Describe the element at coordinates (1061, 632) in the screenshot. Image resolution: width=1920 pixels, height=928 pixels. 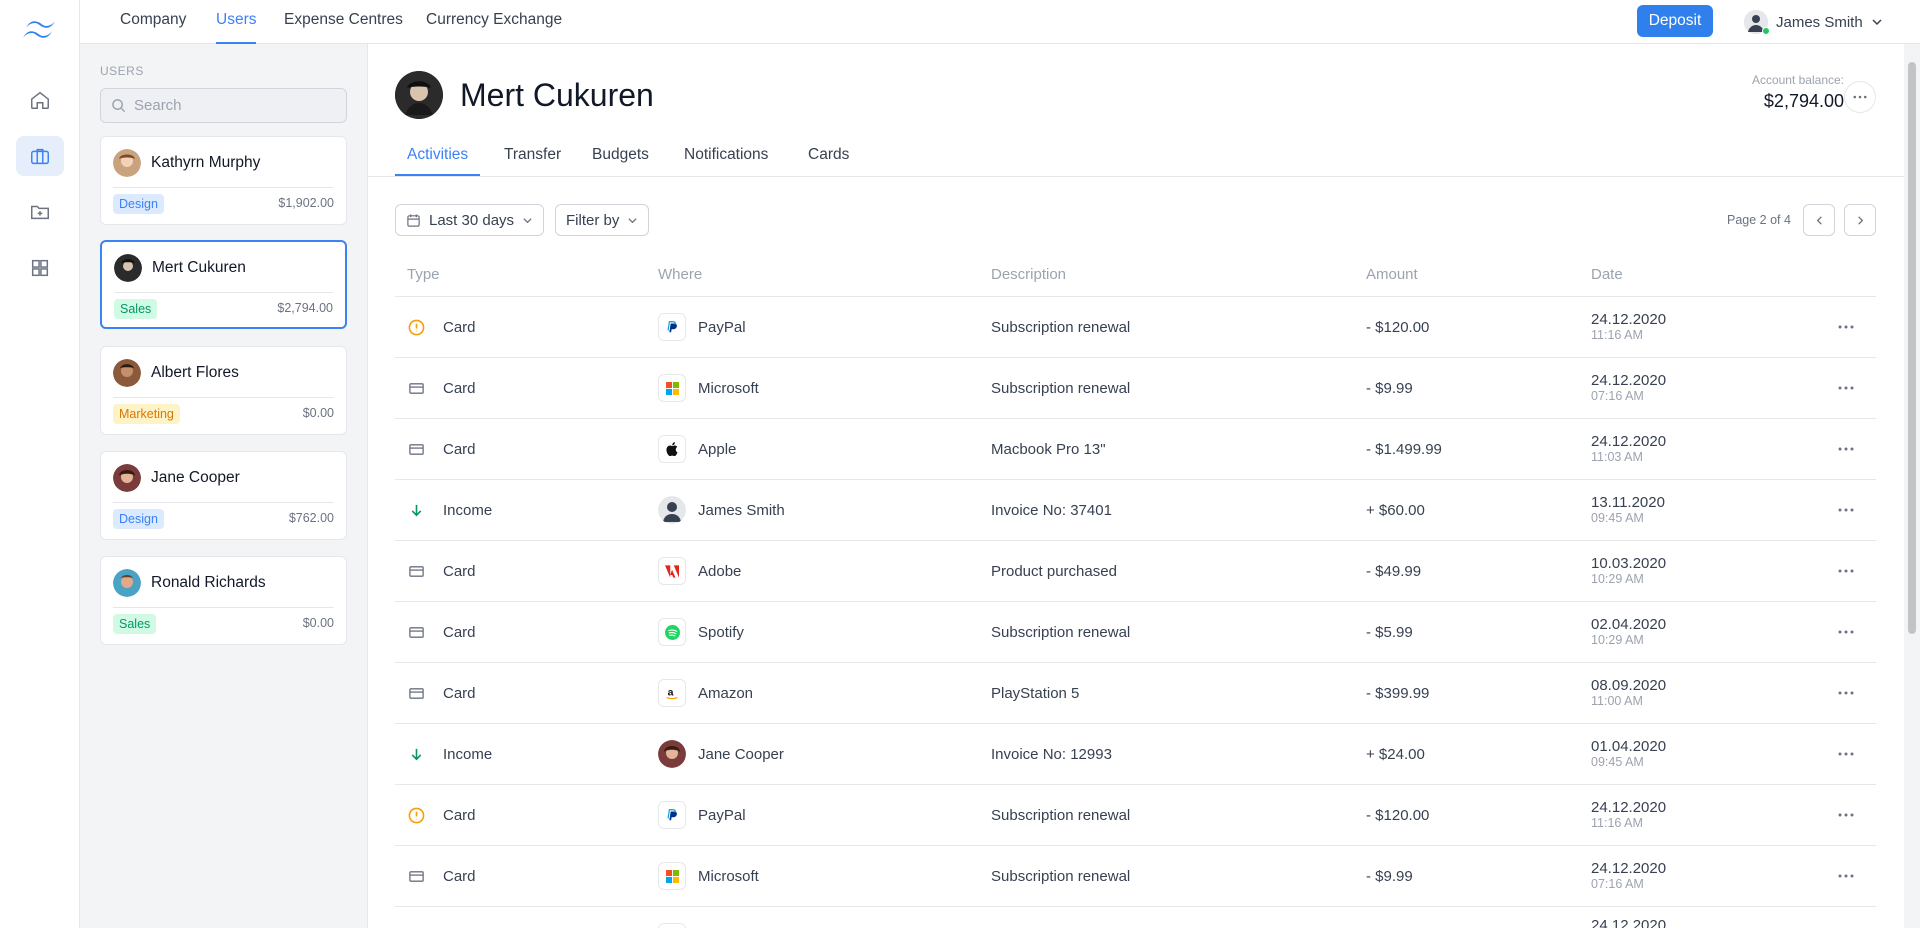
I see `row-description: Subscription renewal` at that location.